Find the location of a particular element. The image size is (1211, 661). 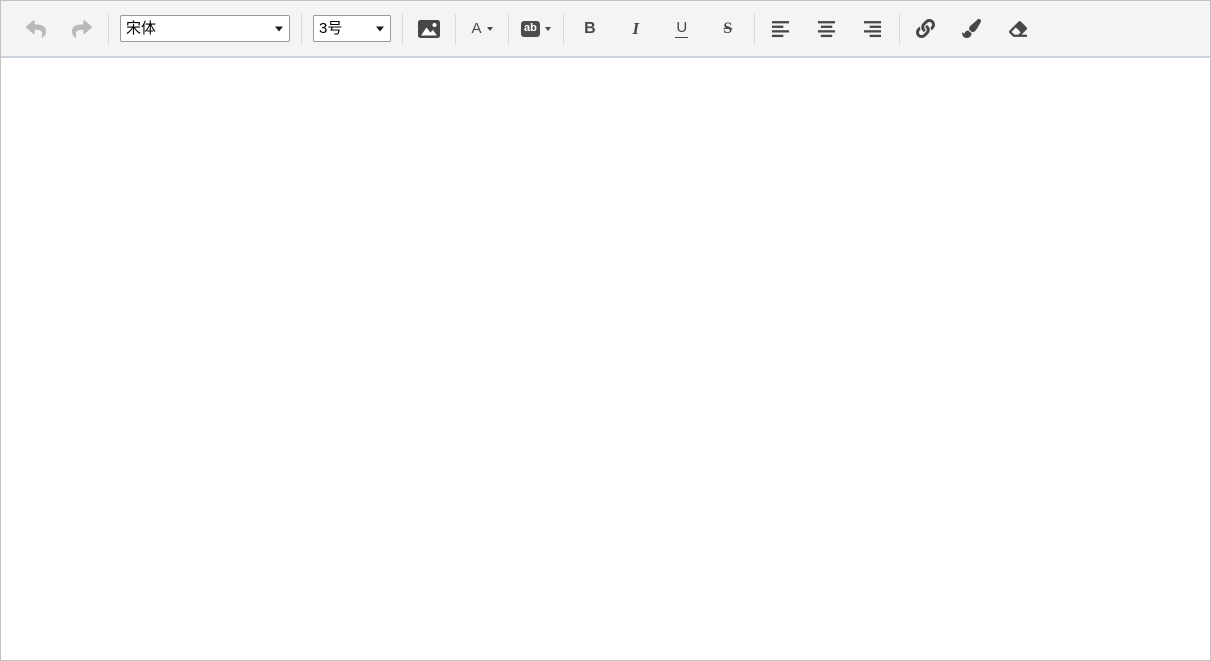

image-icon is located at coordinates (429, 29).